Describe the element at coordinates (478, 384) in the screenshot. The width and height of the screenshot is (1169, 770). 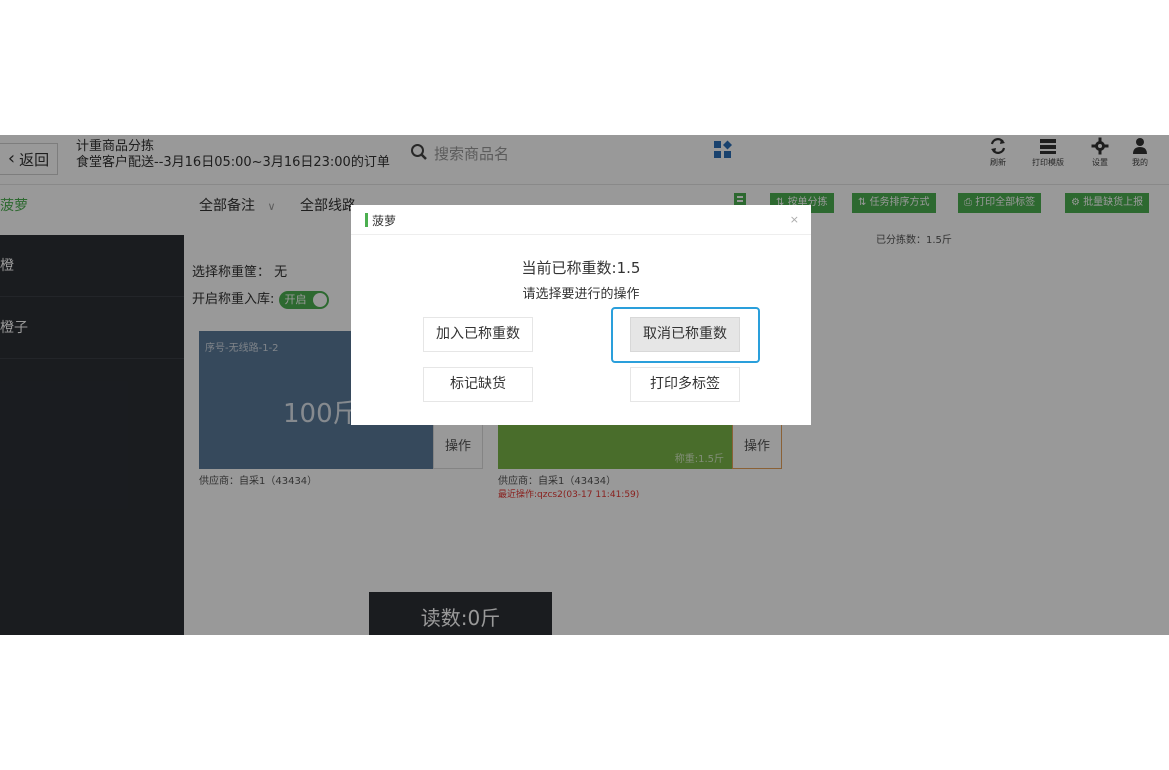
I see `mark-shortage-button: 标记缺货` at that location.